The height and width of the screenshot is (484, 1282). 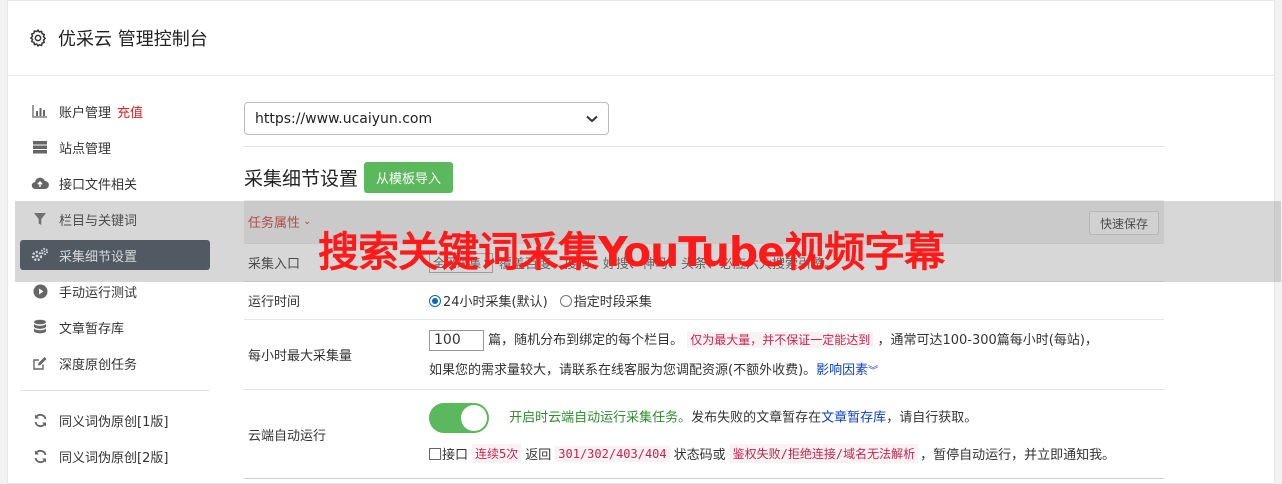 I want to click on task-attr-label: 任务属性 ⌄, so click(x=336, y=221).